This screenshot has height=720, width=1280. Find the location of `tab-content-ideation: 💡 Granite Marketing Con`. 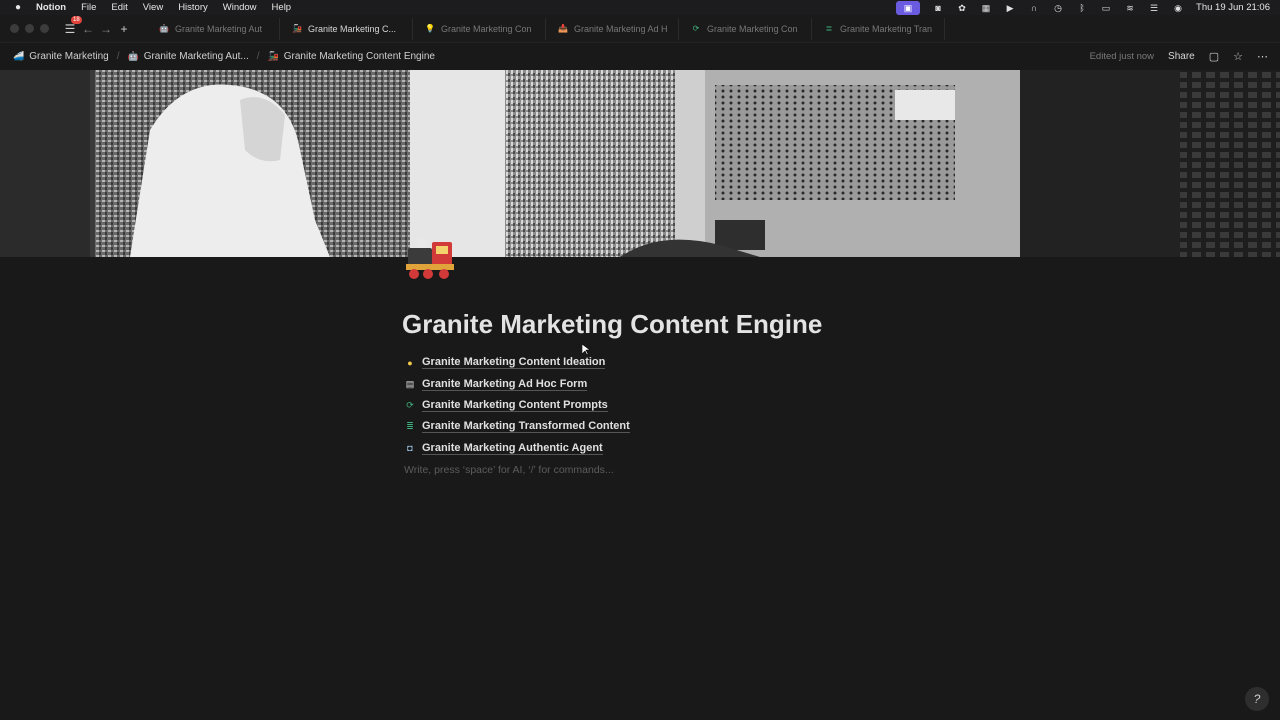

tab-content-ideation: 💡 Granite Marketing Con is located at coordinates (479, 28).